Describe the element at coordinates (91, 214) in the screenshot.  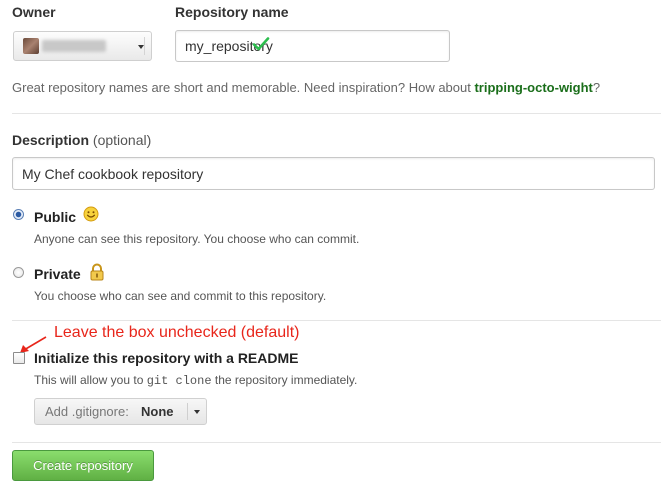
I see `smiley-icon` at that location.